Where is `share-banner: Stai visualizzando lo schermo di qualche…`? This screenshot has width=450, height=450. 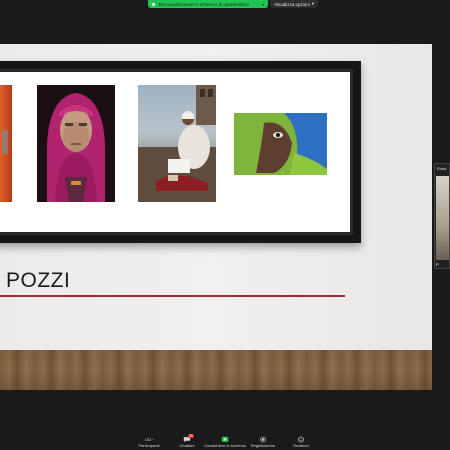
share-banner: Stai visualizzando lo schermo di qualche… is located at coordinates (233, 4).